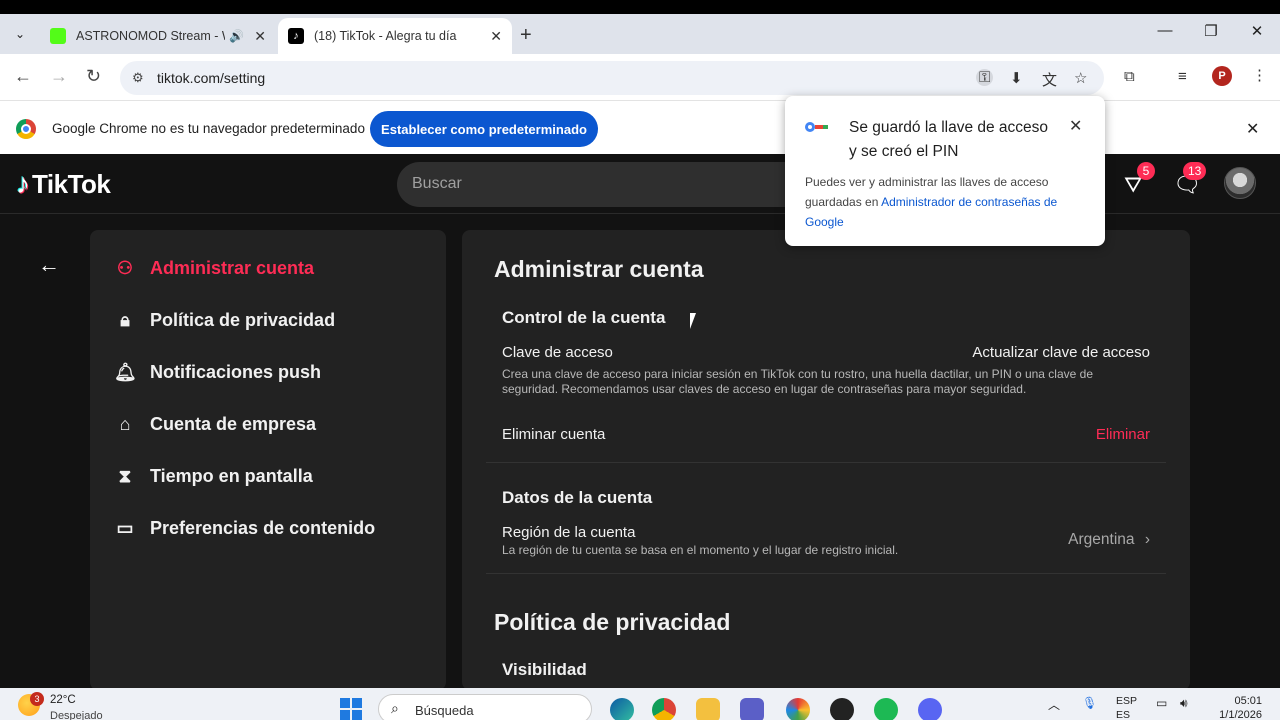  What do you see at coordinates (49, 265) in the screenshot?
I see `back-arrow-icon: ←` at bounding box center [49, 265].